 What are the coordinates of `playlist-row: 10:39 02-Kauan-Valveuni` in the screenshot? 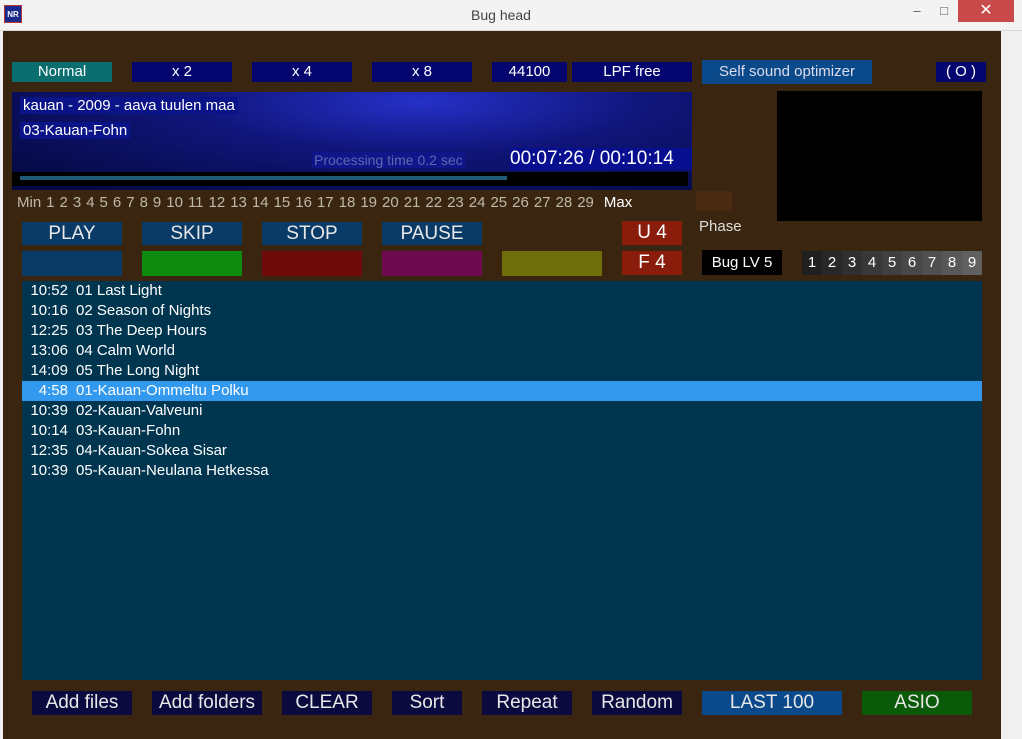 It's located at (502, 411).